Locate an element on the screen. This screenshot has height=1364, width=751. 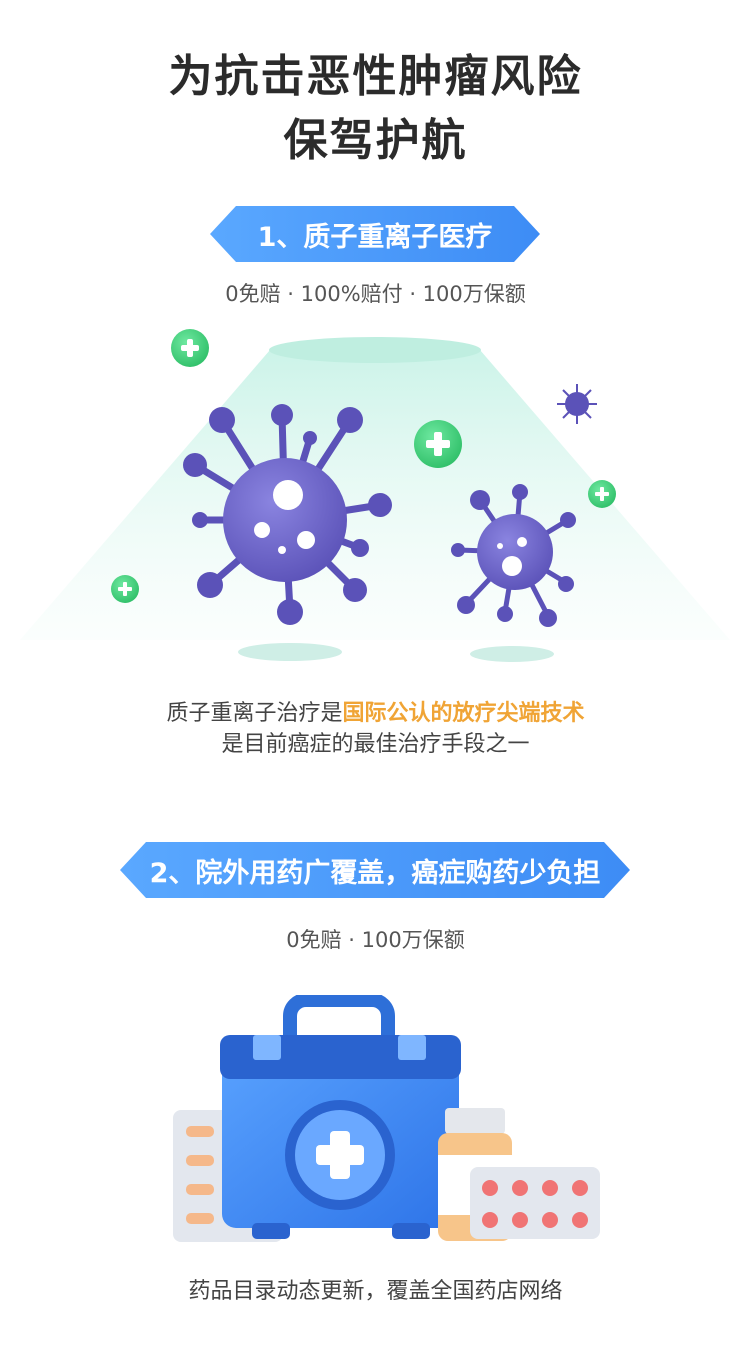
section1-desc-line2: 是目前癌症的最佳治疗手段之一 is located at coordinates (375, 744).